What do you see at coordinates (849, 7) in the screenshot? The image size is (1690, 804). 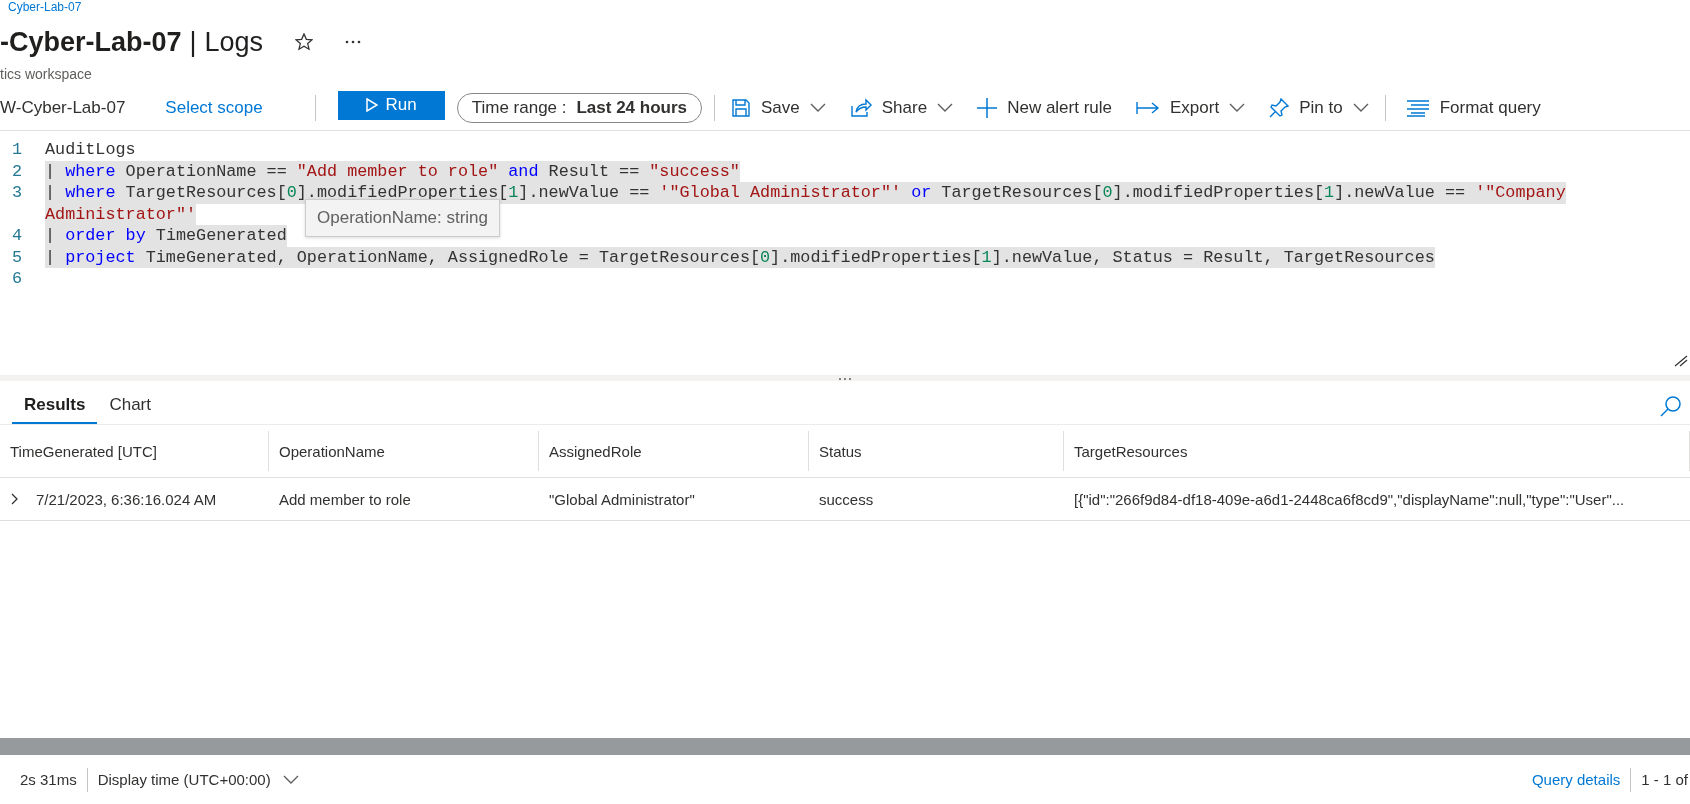 I see `breadcrumb-link: Cyber-Lab-07` at bounding box center [849, 7].